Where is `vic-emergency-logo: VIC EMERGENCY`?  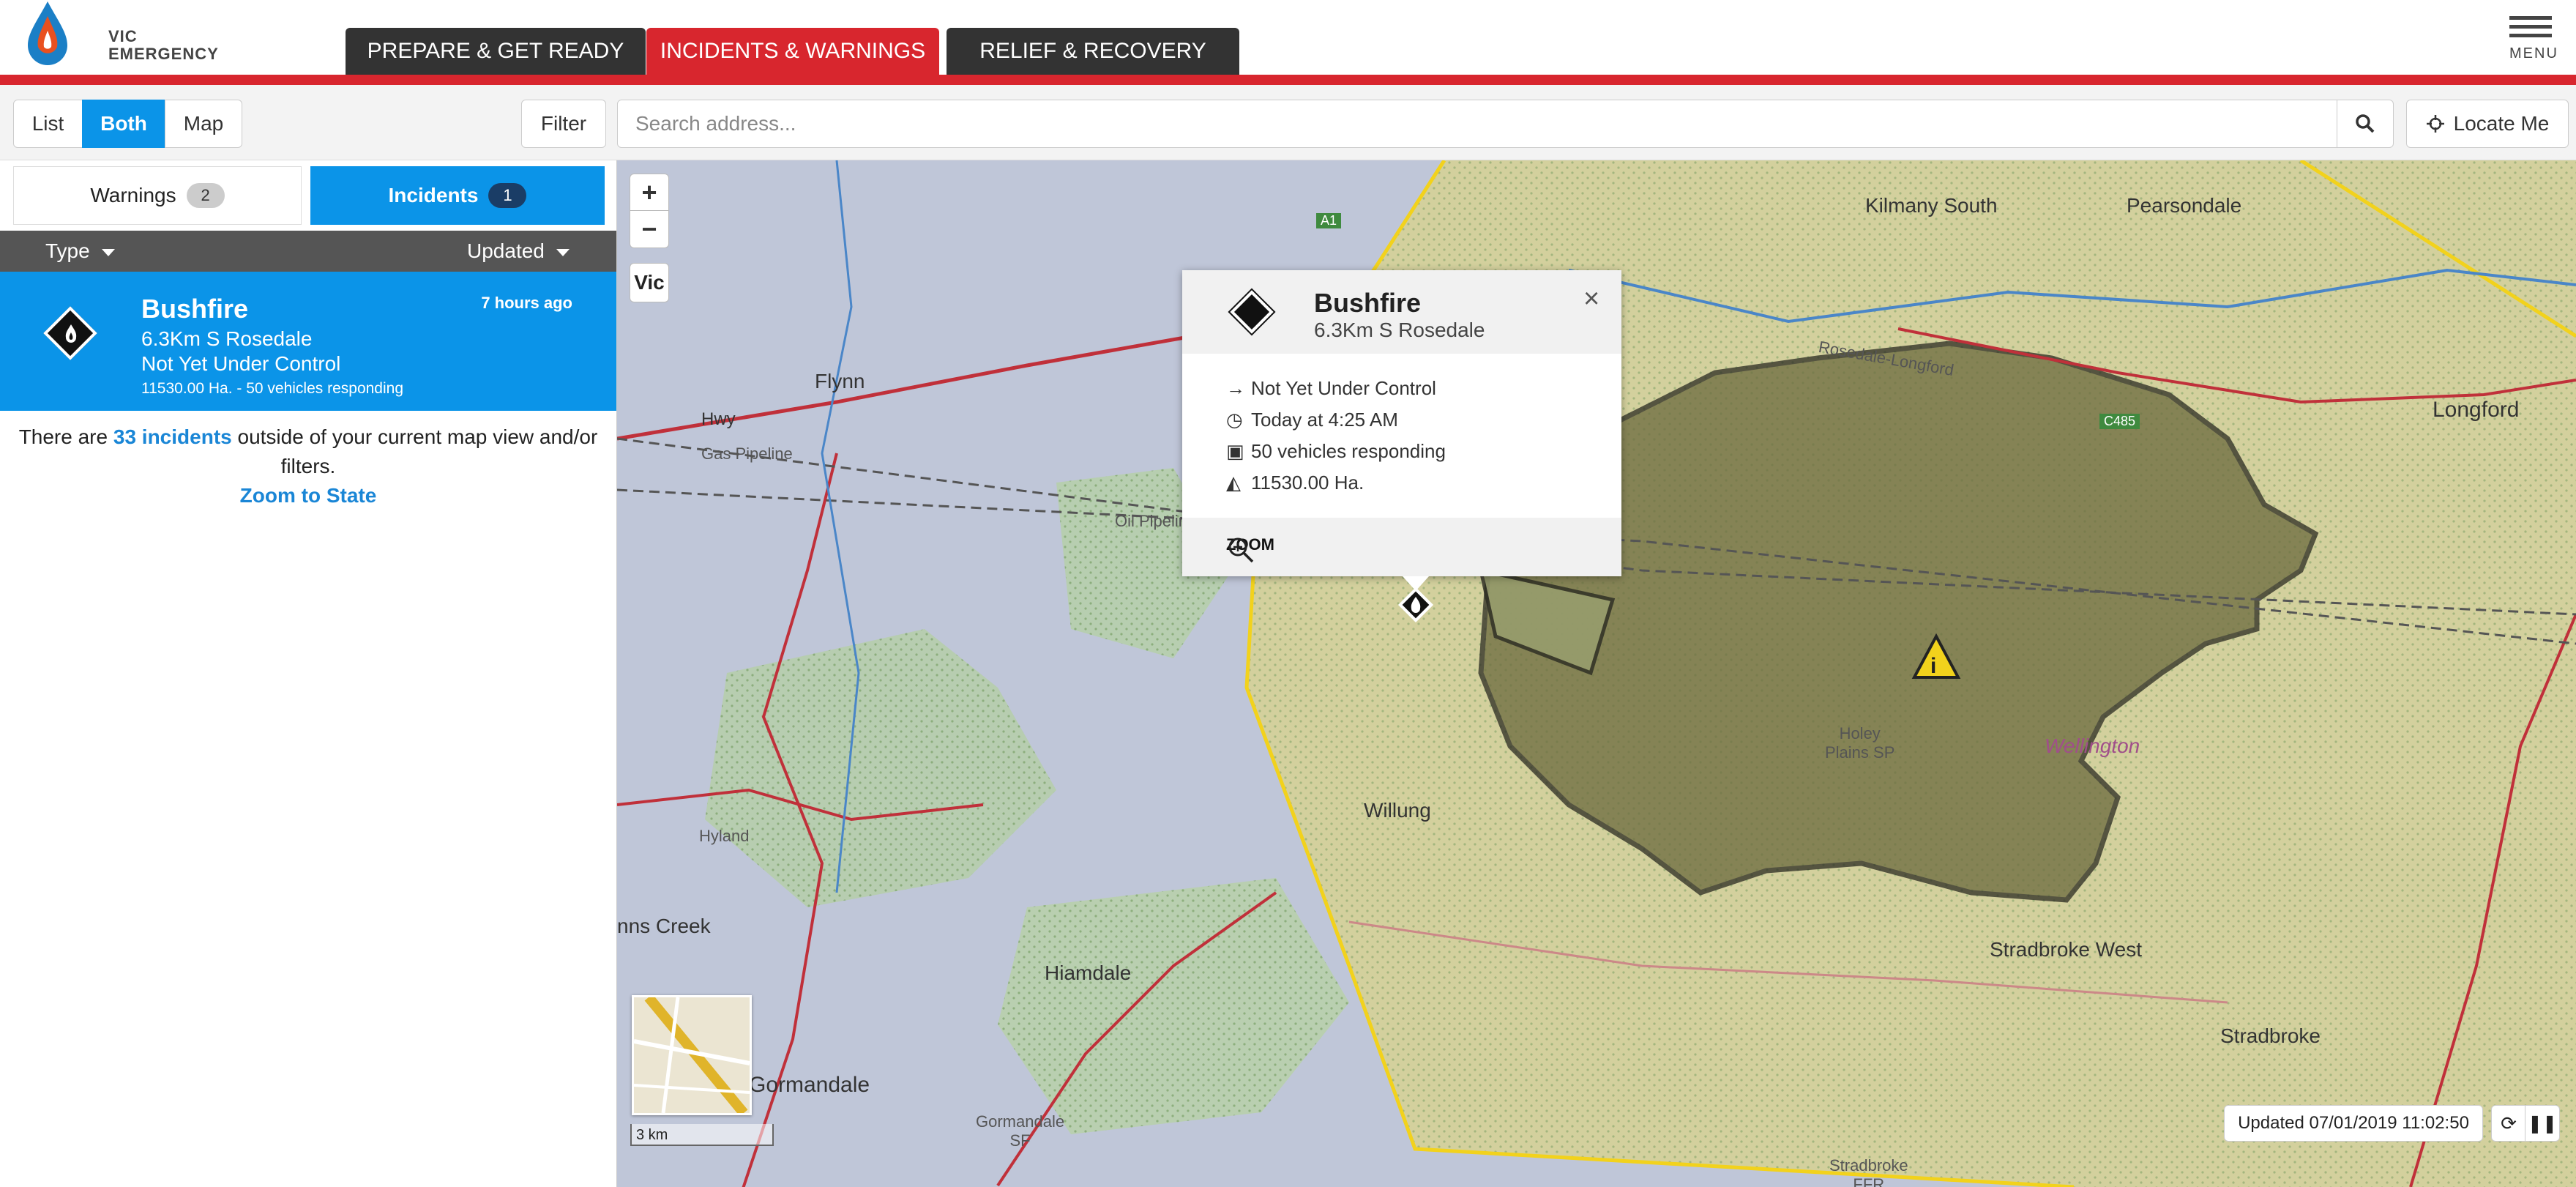 vic-emergency-logo: VIC EMERGENCY is located at coordinates (120, 35).